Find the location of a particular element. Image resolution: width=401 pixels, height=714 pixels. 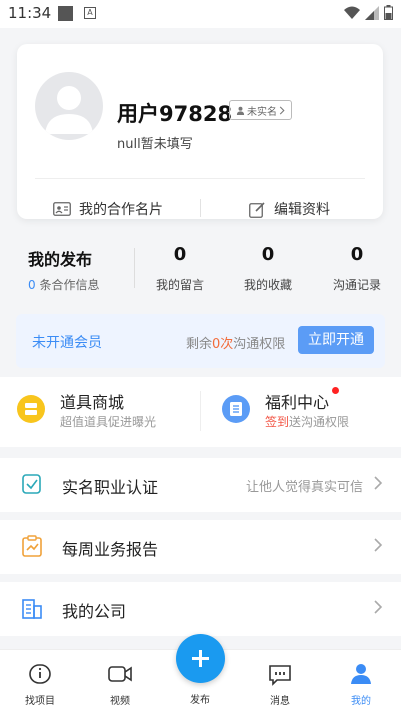

shop-title: 道具商城 is located at coordinates (92, 402).